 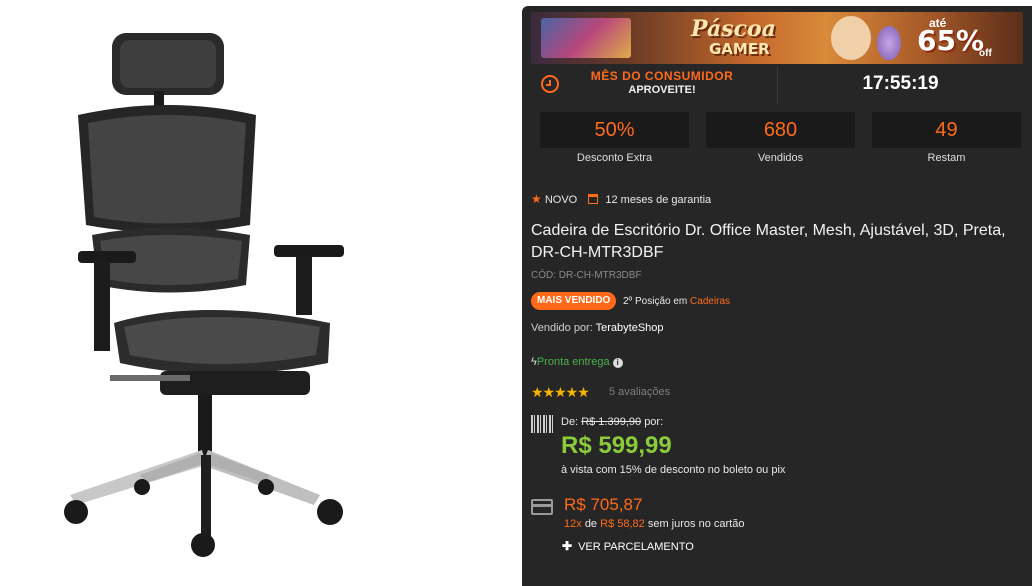 What do you see at coordinates (542, 507) in the screenshot?
I see `credit-card-icon` at bounding box center [542, 507].